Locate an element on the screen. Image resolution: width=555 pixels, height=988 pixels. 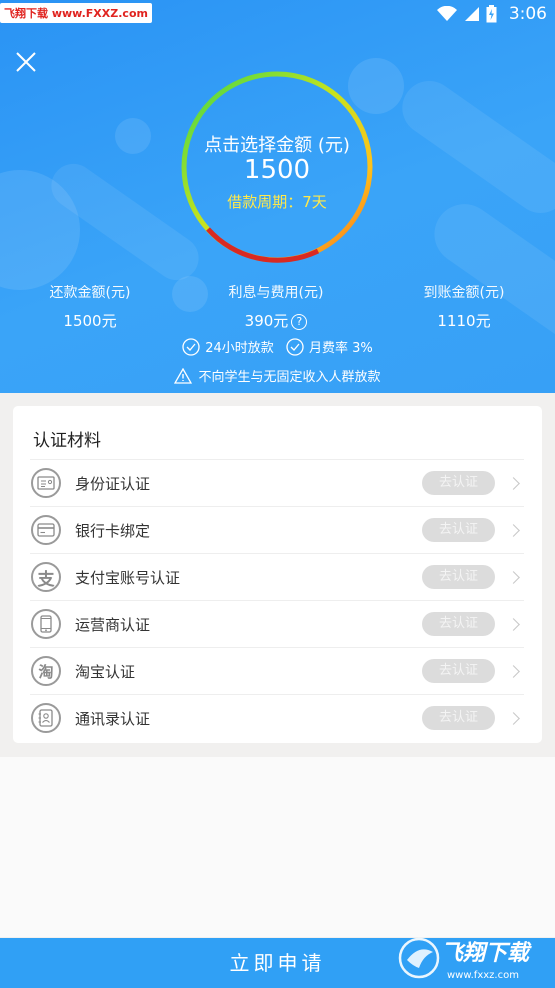
id-card-icon is located at coordinates (46, 483).